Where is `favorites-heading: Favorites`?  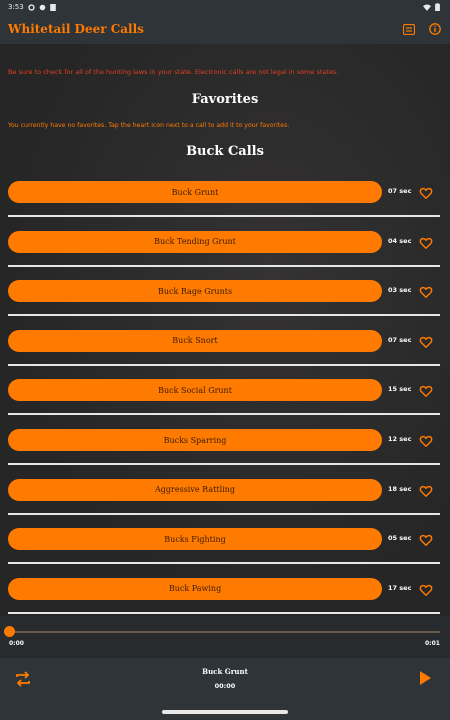
favorites-heading: Favorites is located at coordinates (225, 99).